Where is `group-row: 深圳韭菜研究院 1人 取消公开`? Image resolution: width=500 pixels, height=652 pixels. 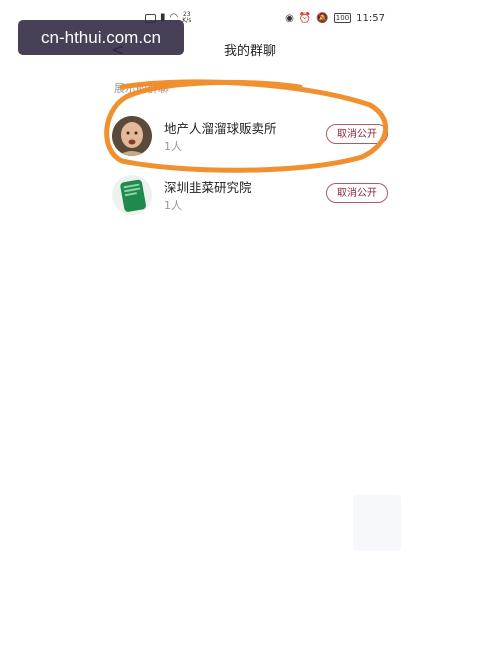
group-row: 深圳韭菜研究院 1人 取消公开 is located at coordinates (250, 196).